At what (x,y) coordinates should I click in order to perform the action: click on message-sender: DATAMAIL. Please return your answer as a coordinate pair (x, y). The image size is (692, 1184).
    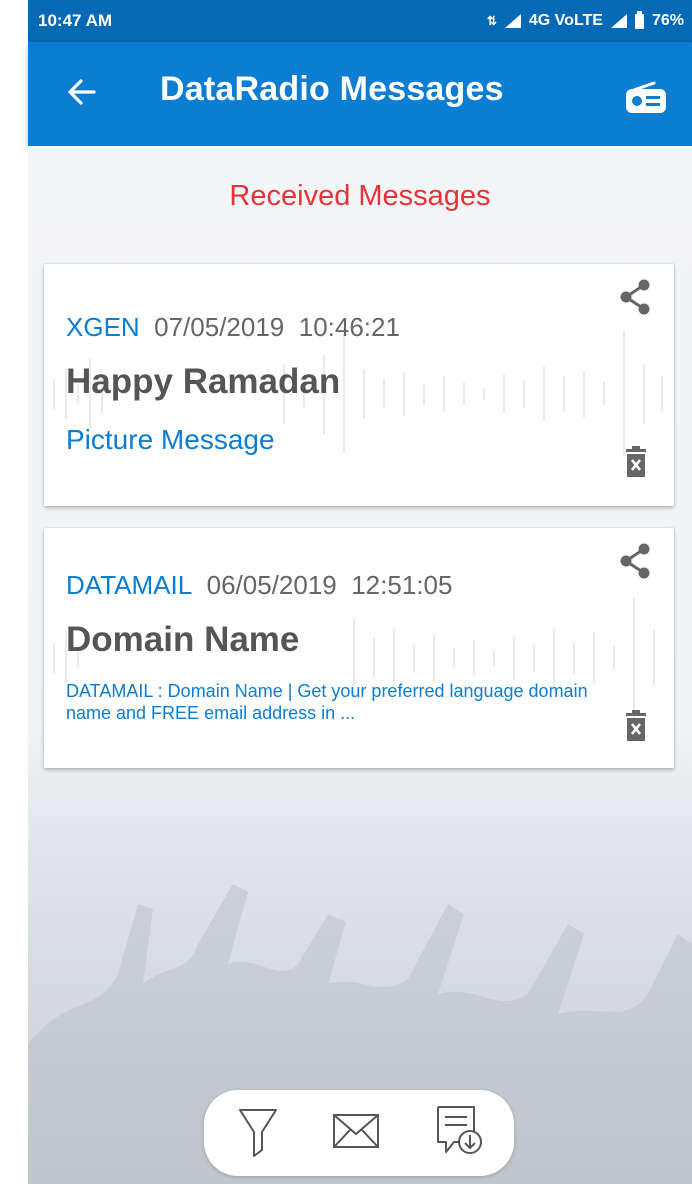
    Looking at the image, I should click on (129, 585).